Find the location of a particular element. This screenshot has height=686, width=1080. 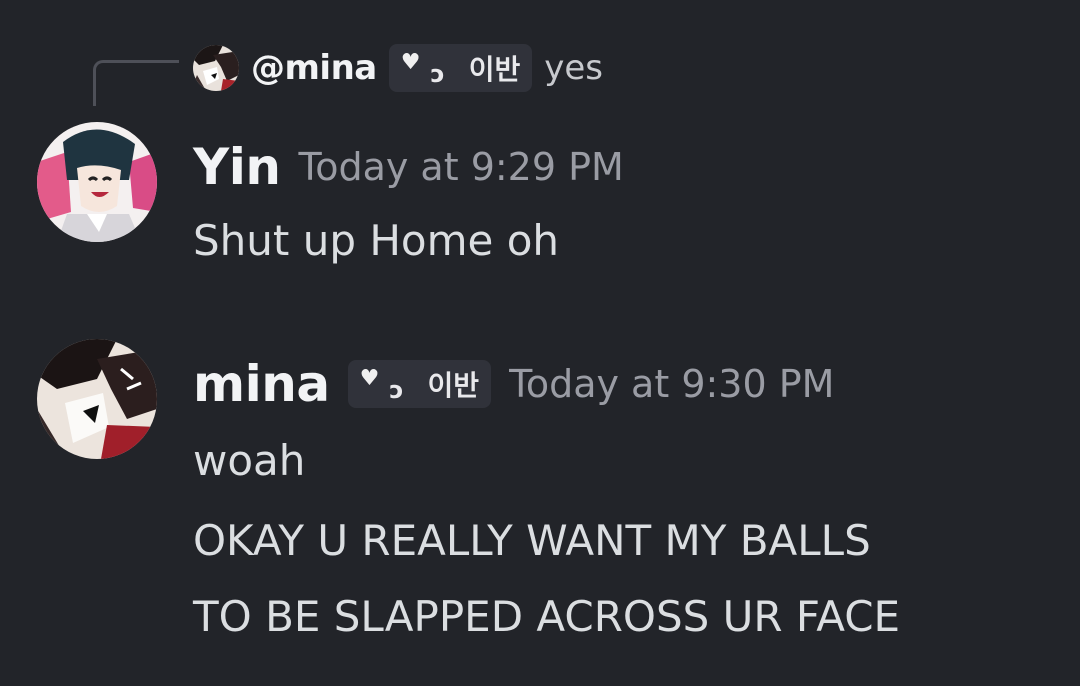

author-tag: ♥ ɔ 이반 is located at coordinates (419, 384).